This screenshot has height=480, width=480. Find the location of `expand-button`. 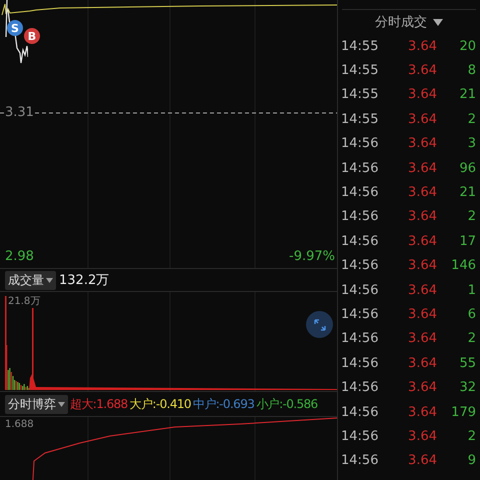

expand-button is located at coordinates (319, 324).